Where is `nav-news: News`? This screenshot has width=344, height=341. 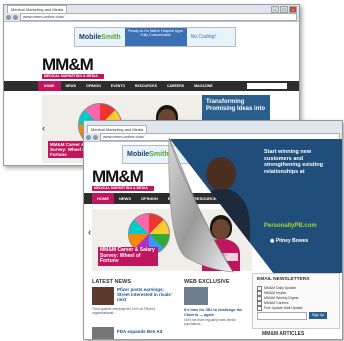 nav-news: News is located at coordinates (71, 86).